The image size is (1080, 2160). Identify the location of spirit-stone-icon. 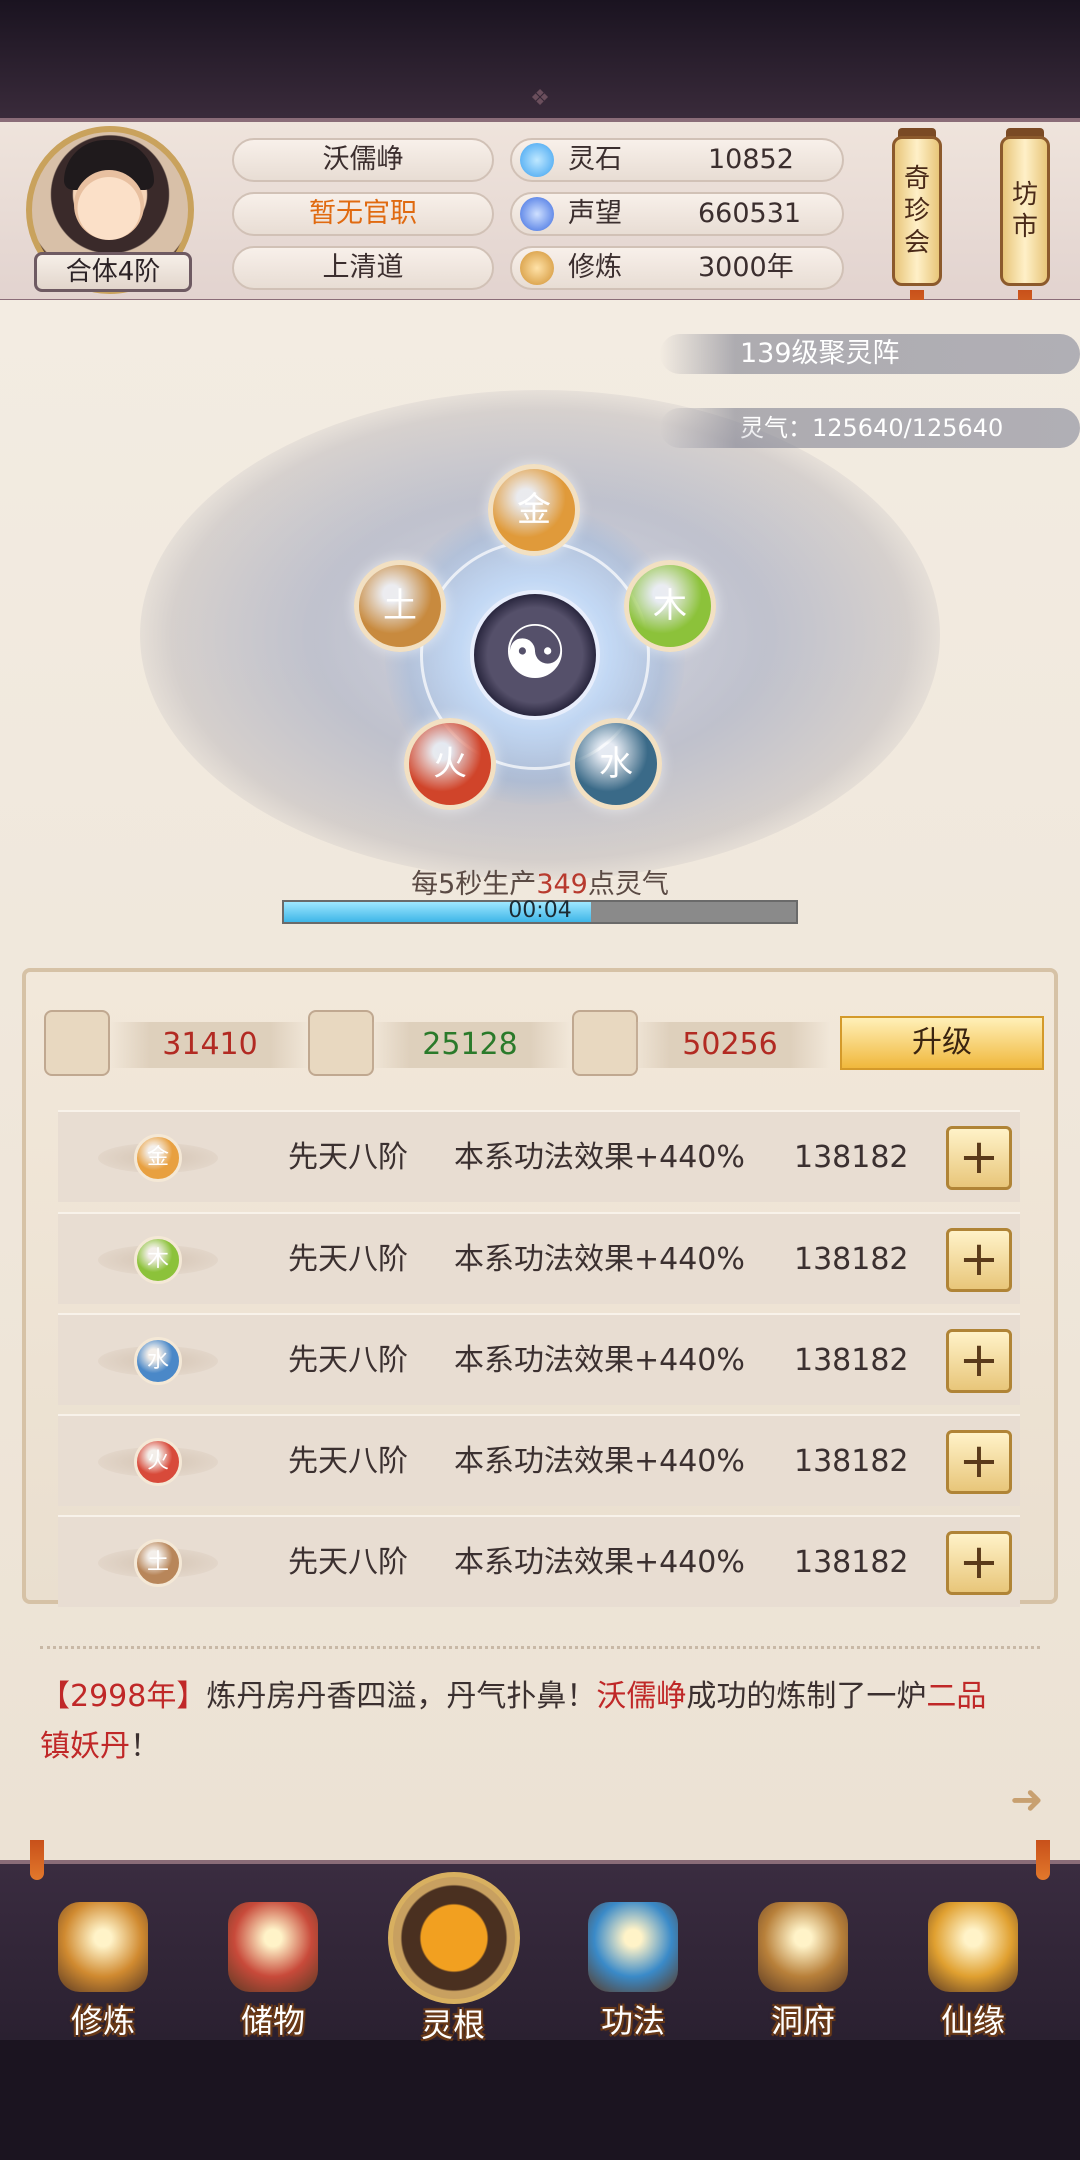
(537, 160).